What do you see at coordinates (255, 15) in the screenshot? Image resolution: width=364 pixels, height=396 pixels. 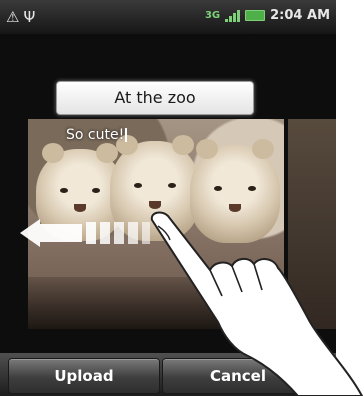 I see `battery-icon` at bounding box center [255, 15].